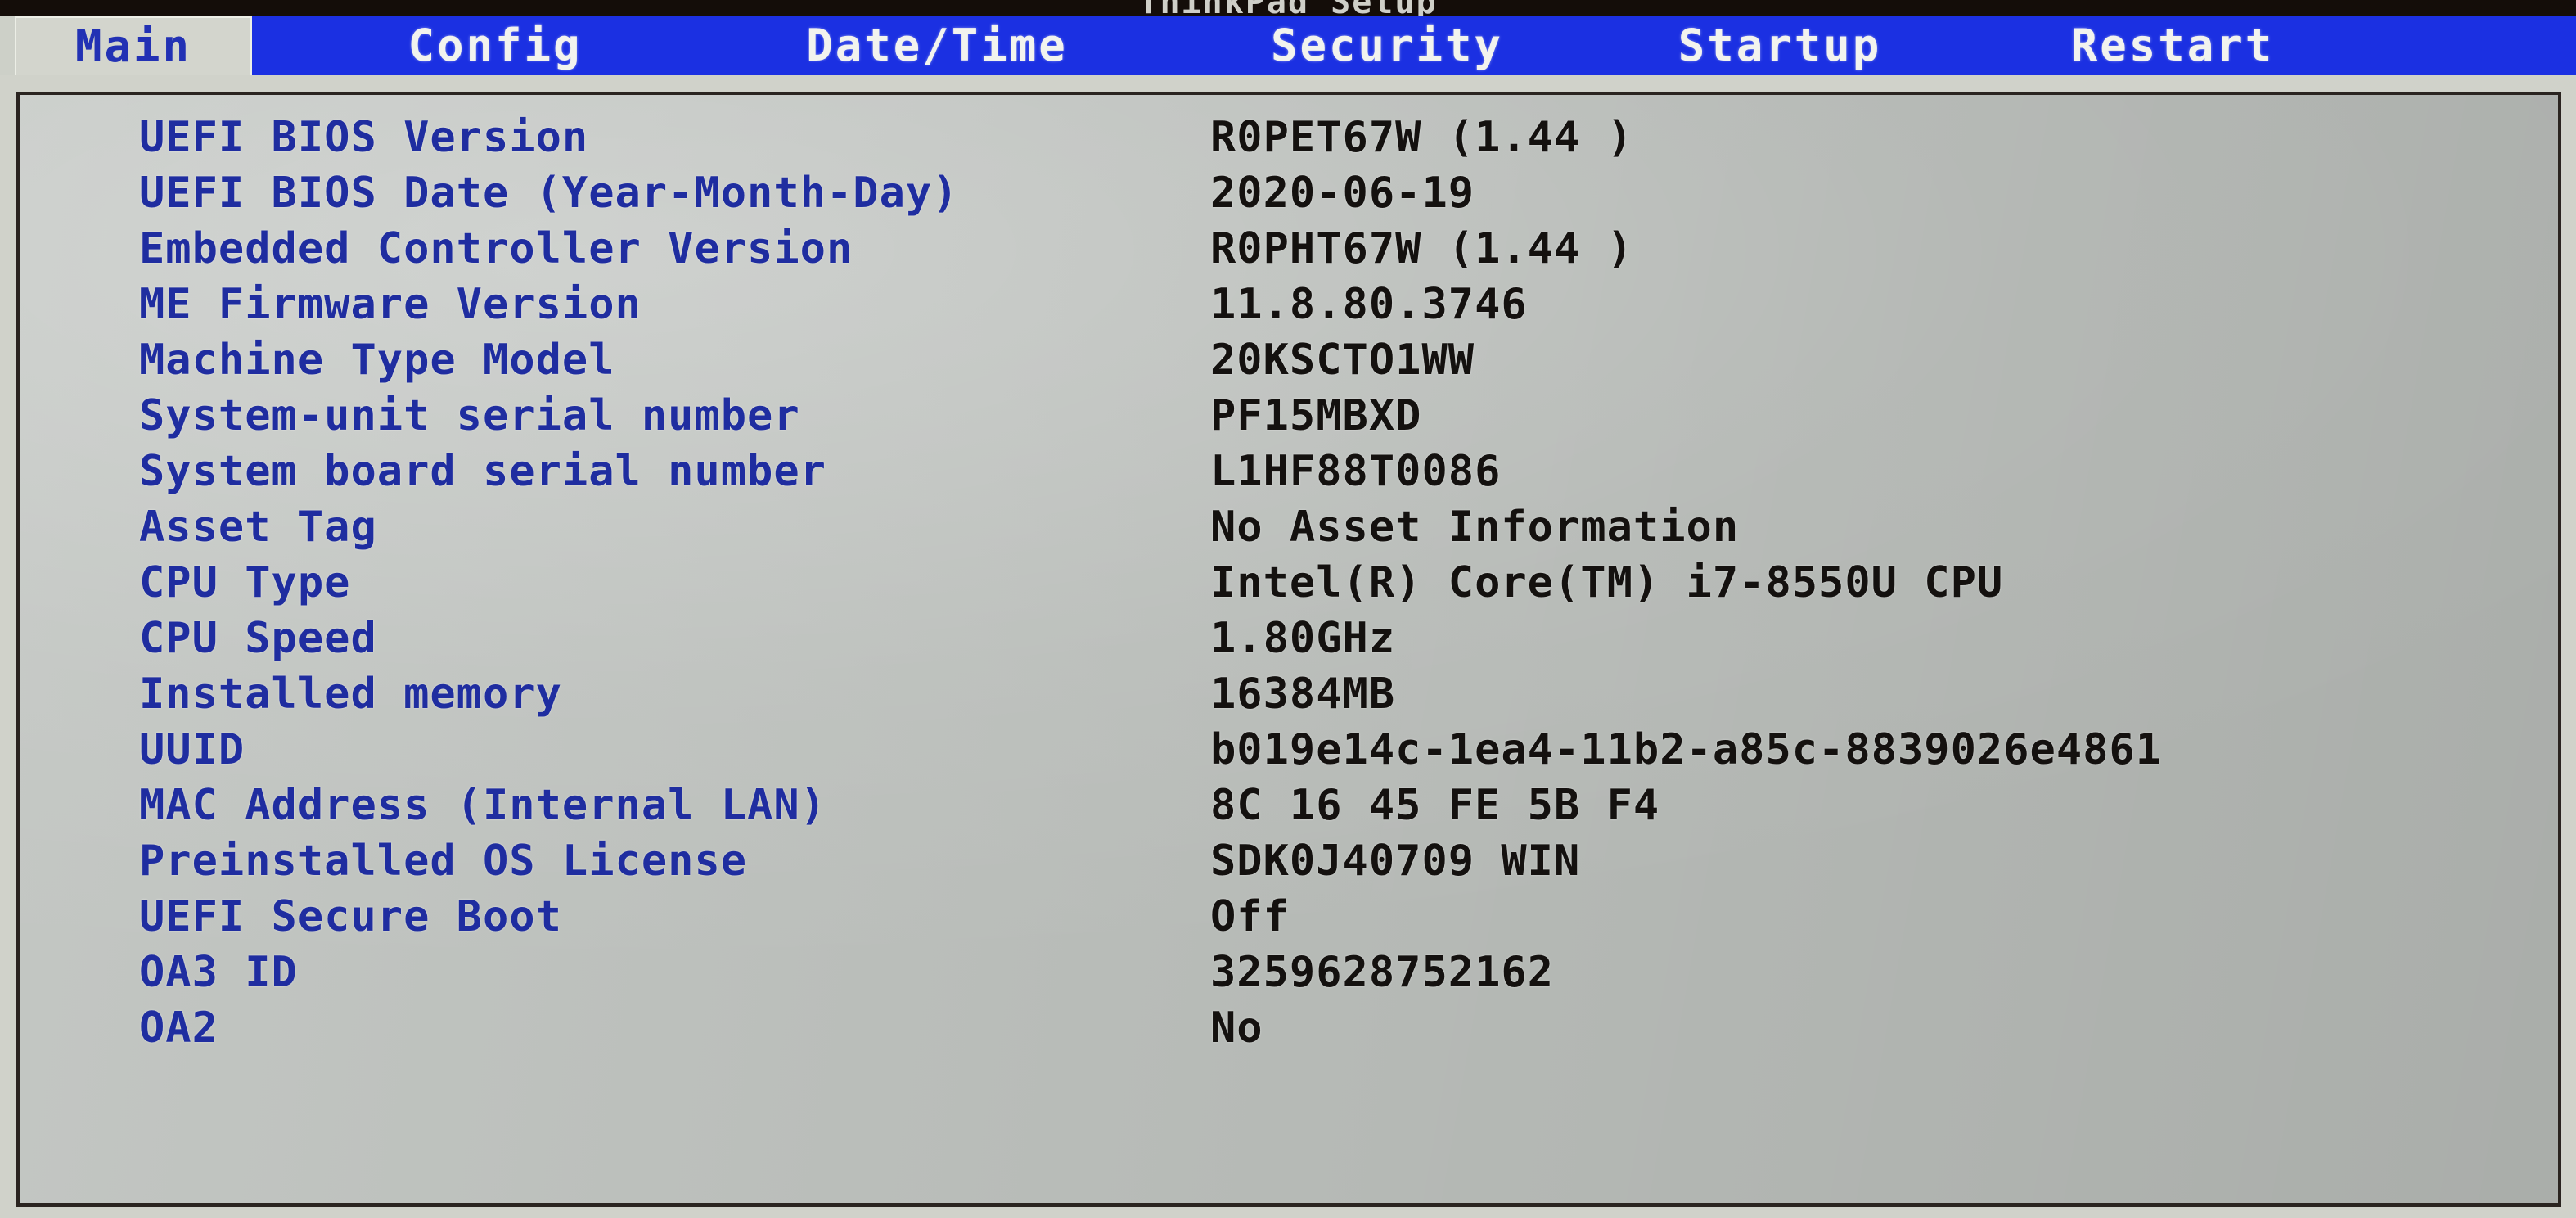 Image resolution: width=2576 pixels, height=1218 pixels. I want to click on info-row: OA3 ID 3259628752162, so click(1289, 973).